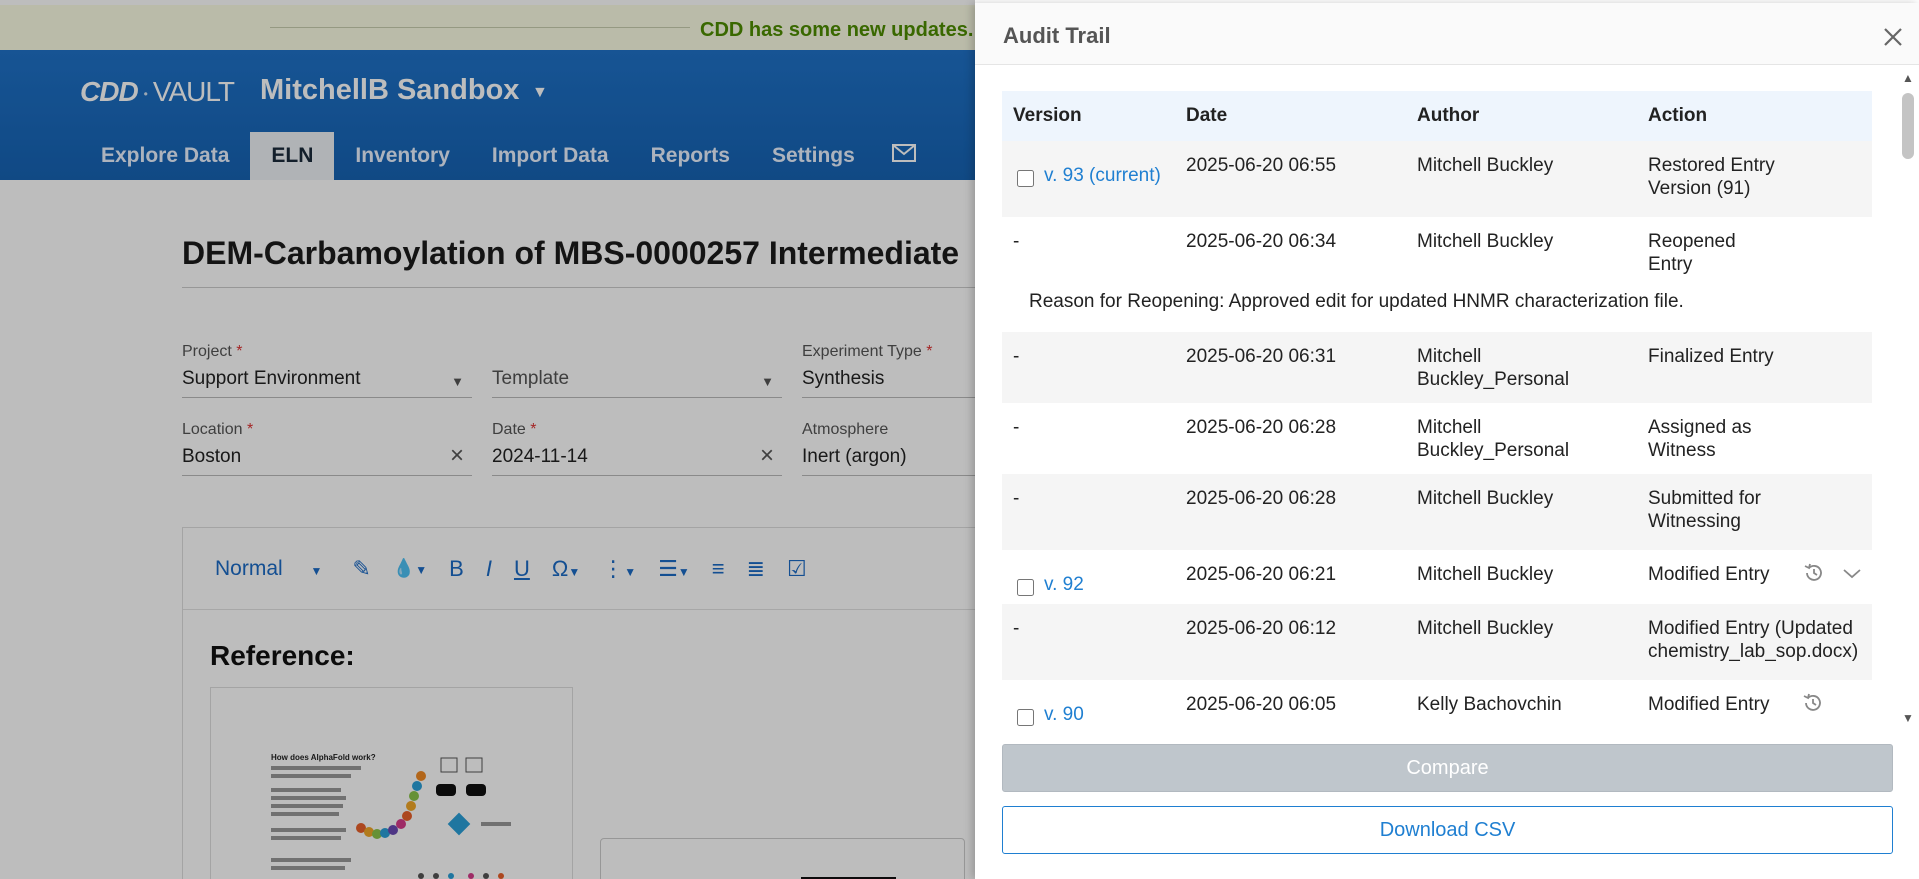 The width and height of the screenshot is (1919, 879). I want to click on action-cell: Submitted for Witnessing, so click(1754, 512).